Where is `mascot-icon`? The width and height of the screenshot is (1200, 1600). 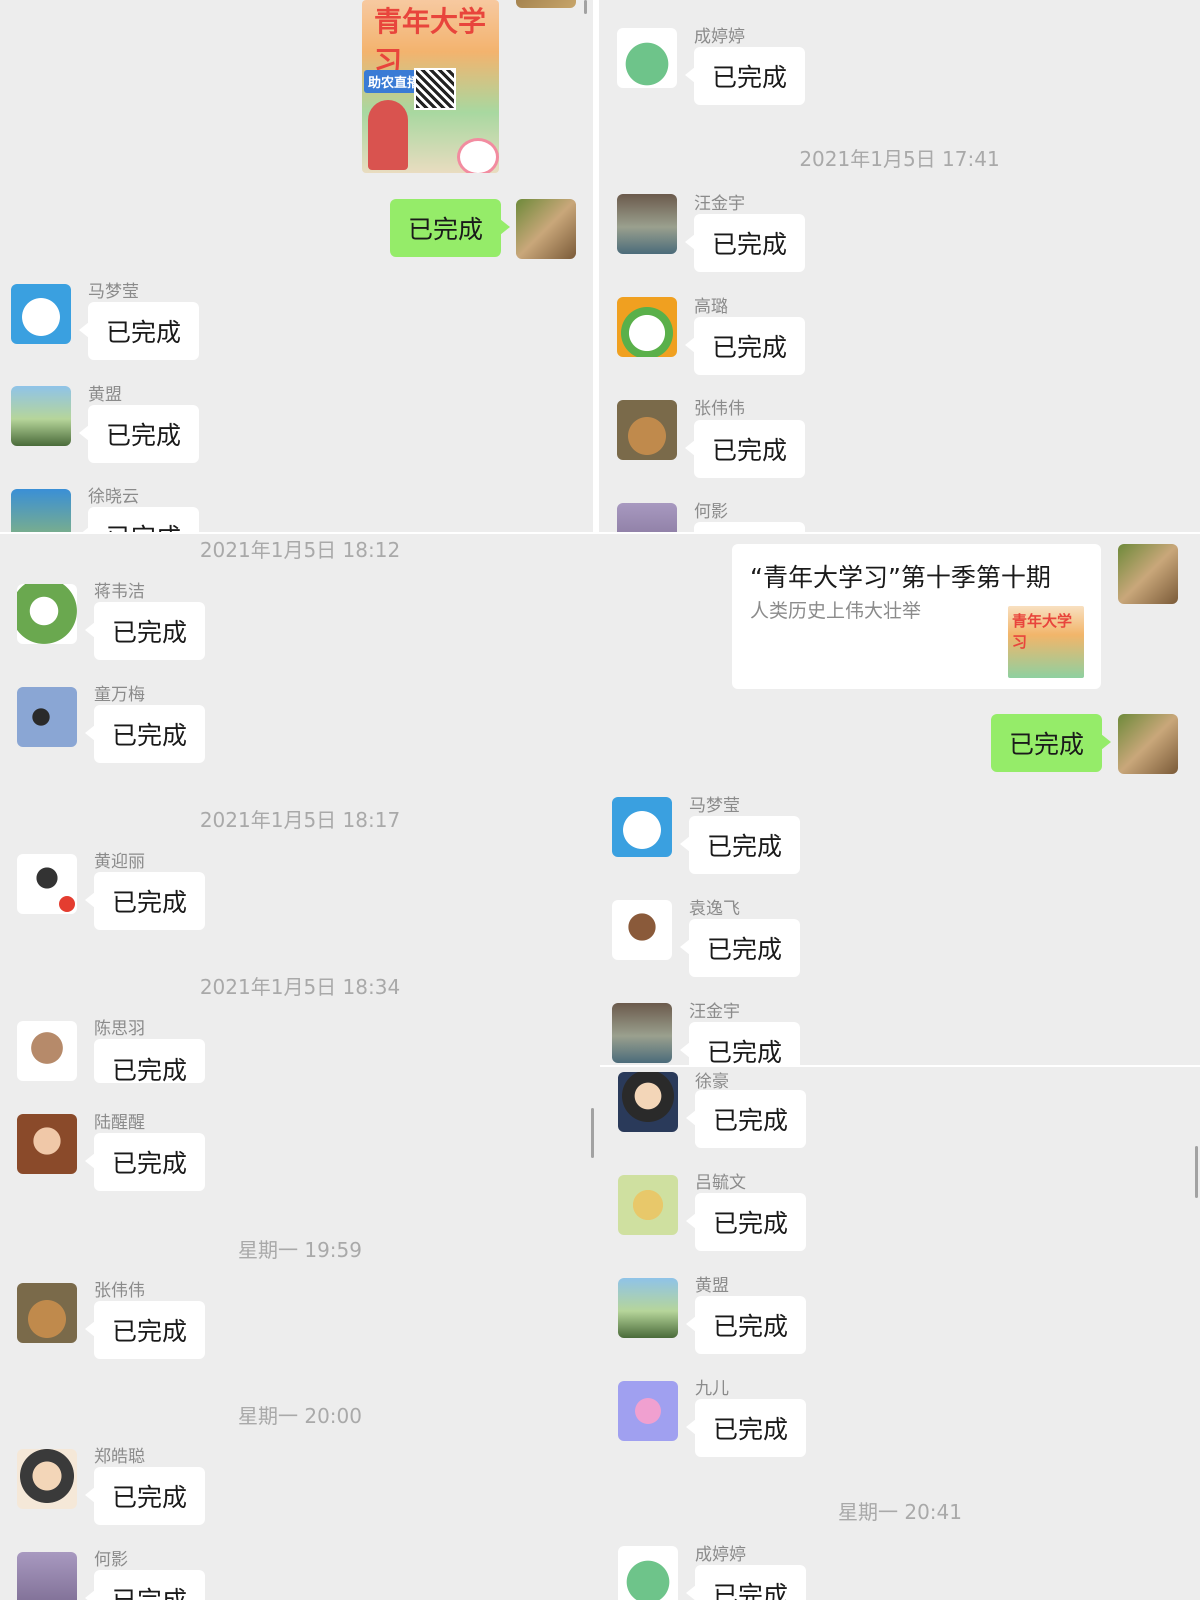 mascot-icon is located at coordinates (478, 155).